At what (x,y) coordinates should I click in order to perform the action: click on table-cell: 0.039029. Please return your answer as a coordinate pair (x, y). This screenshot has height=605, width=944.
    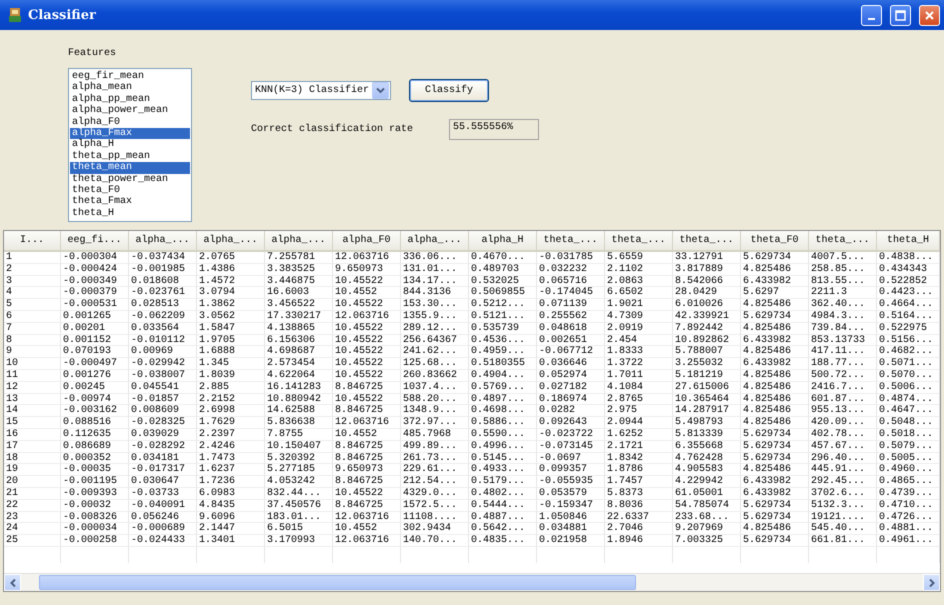
    Looking at the image, I should click on (163, 434).